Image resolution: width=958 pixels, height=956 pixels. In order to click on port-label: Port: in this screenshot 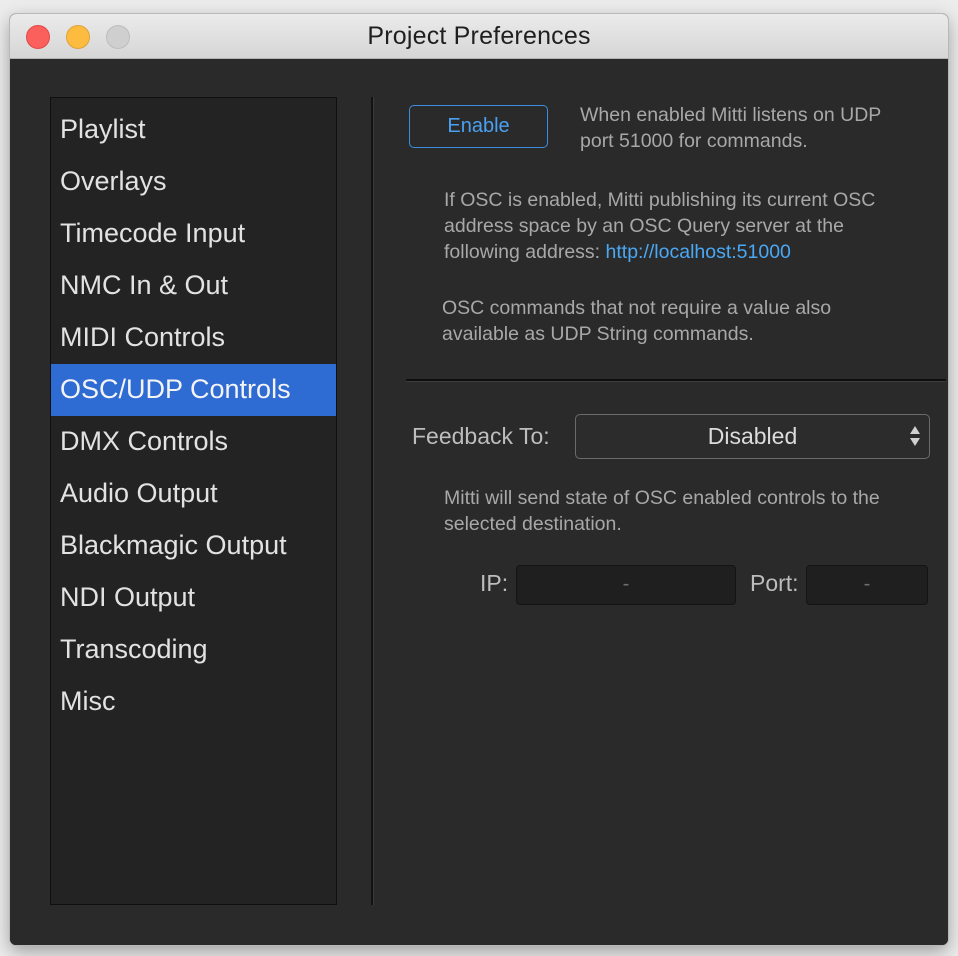, I will do `click(774, 583)`.